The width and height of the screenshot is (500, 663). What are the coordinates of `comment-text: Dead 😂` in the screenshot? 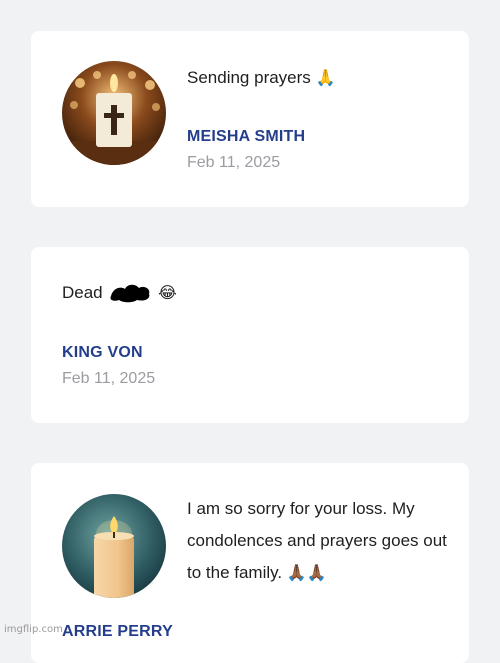 It's located at (119, 293).